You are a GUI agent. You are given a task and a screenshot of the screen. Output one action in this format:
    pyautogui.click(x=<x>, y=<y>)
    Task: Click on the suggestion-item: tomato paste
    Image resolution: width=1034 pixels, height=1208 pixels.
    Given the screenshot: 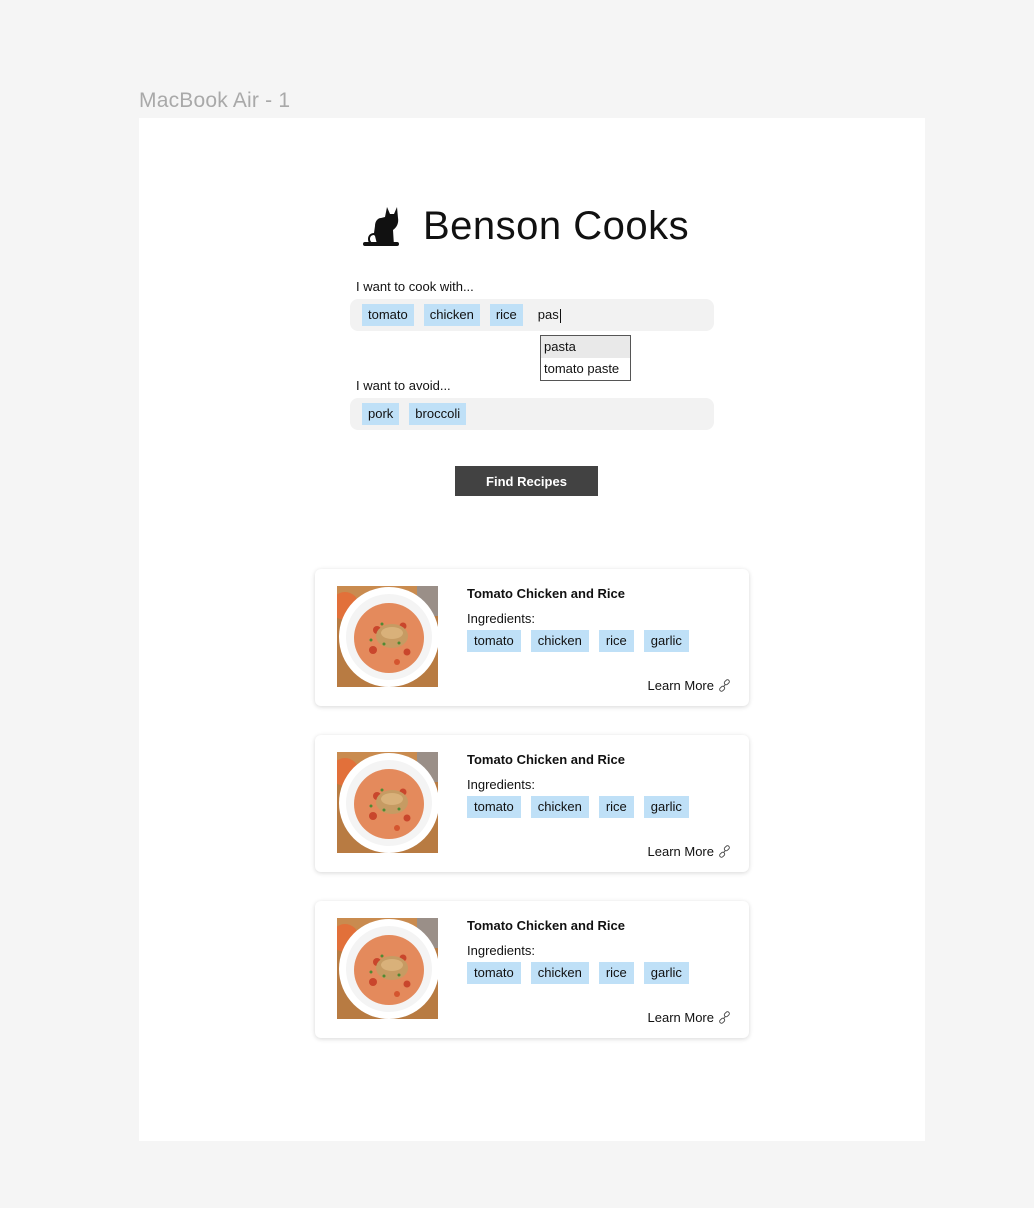 What is the action you would take?
    pyautogui.click(x=585, y=369)
    